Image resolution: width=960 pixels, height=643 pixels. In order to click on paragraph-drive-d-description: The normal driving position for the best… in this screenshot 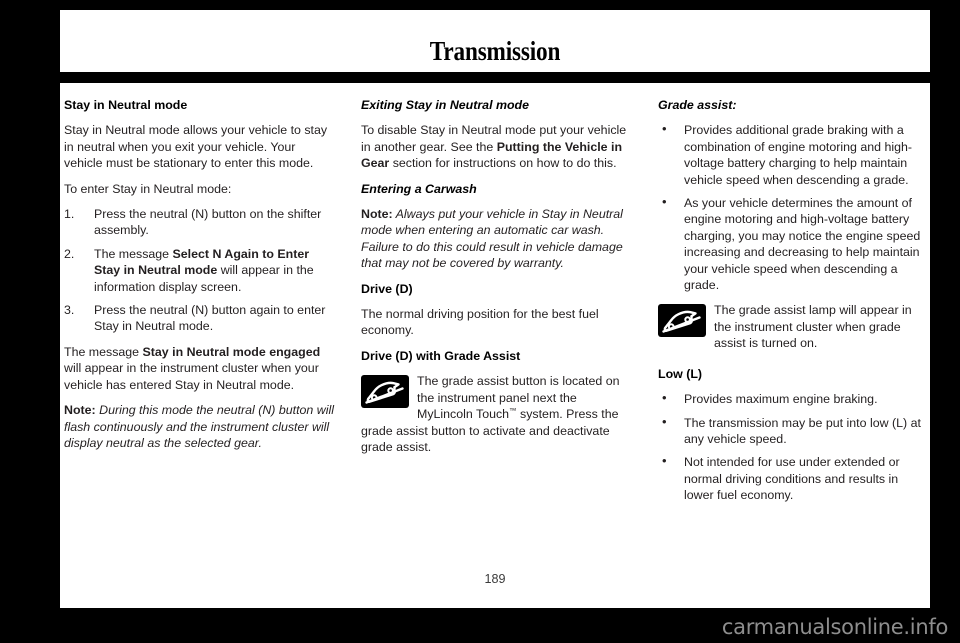, I will do `click(480, 322)`.